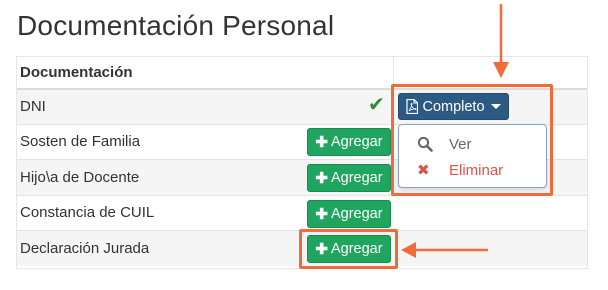  Describe the element at coordinates (423, 170) in the screenshot. I see `close-icon: ✖` at that location.